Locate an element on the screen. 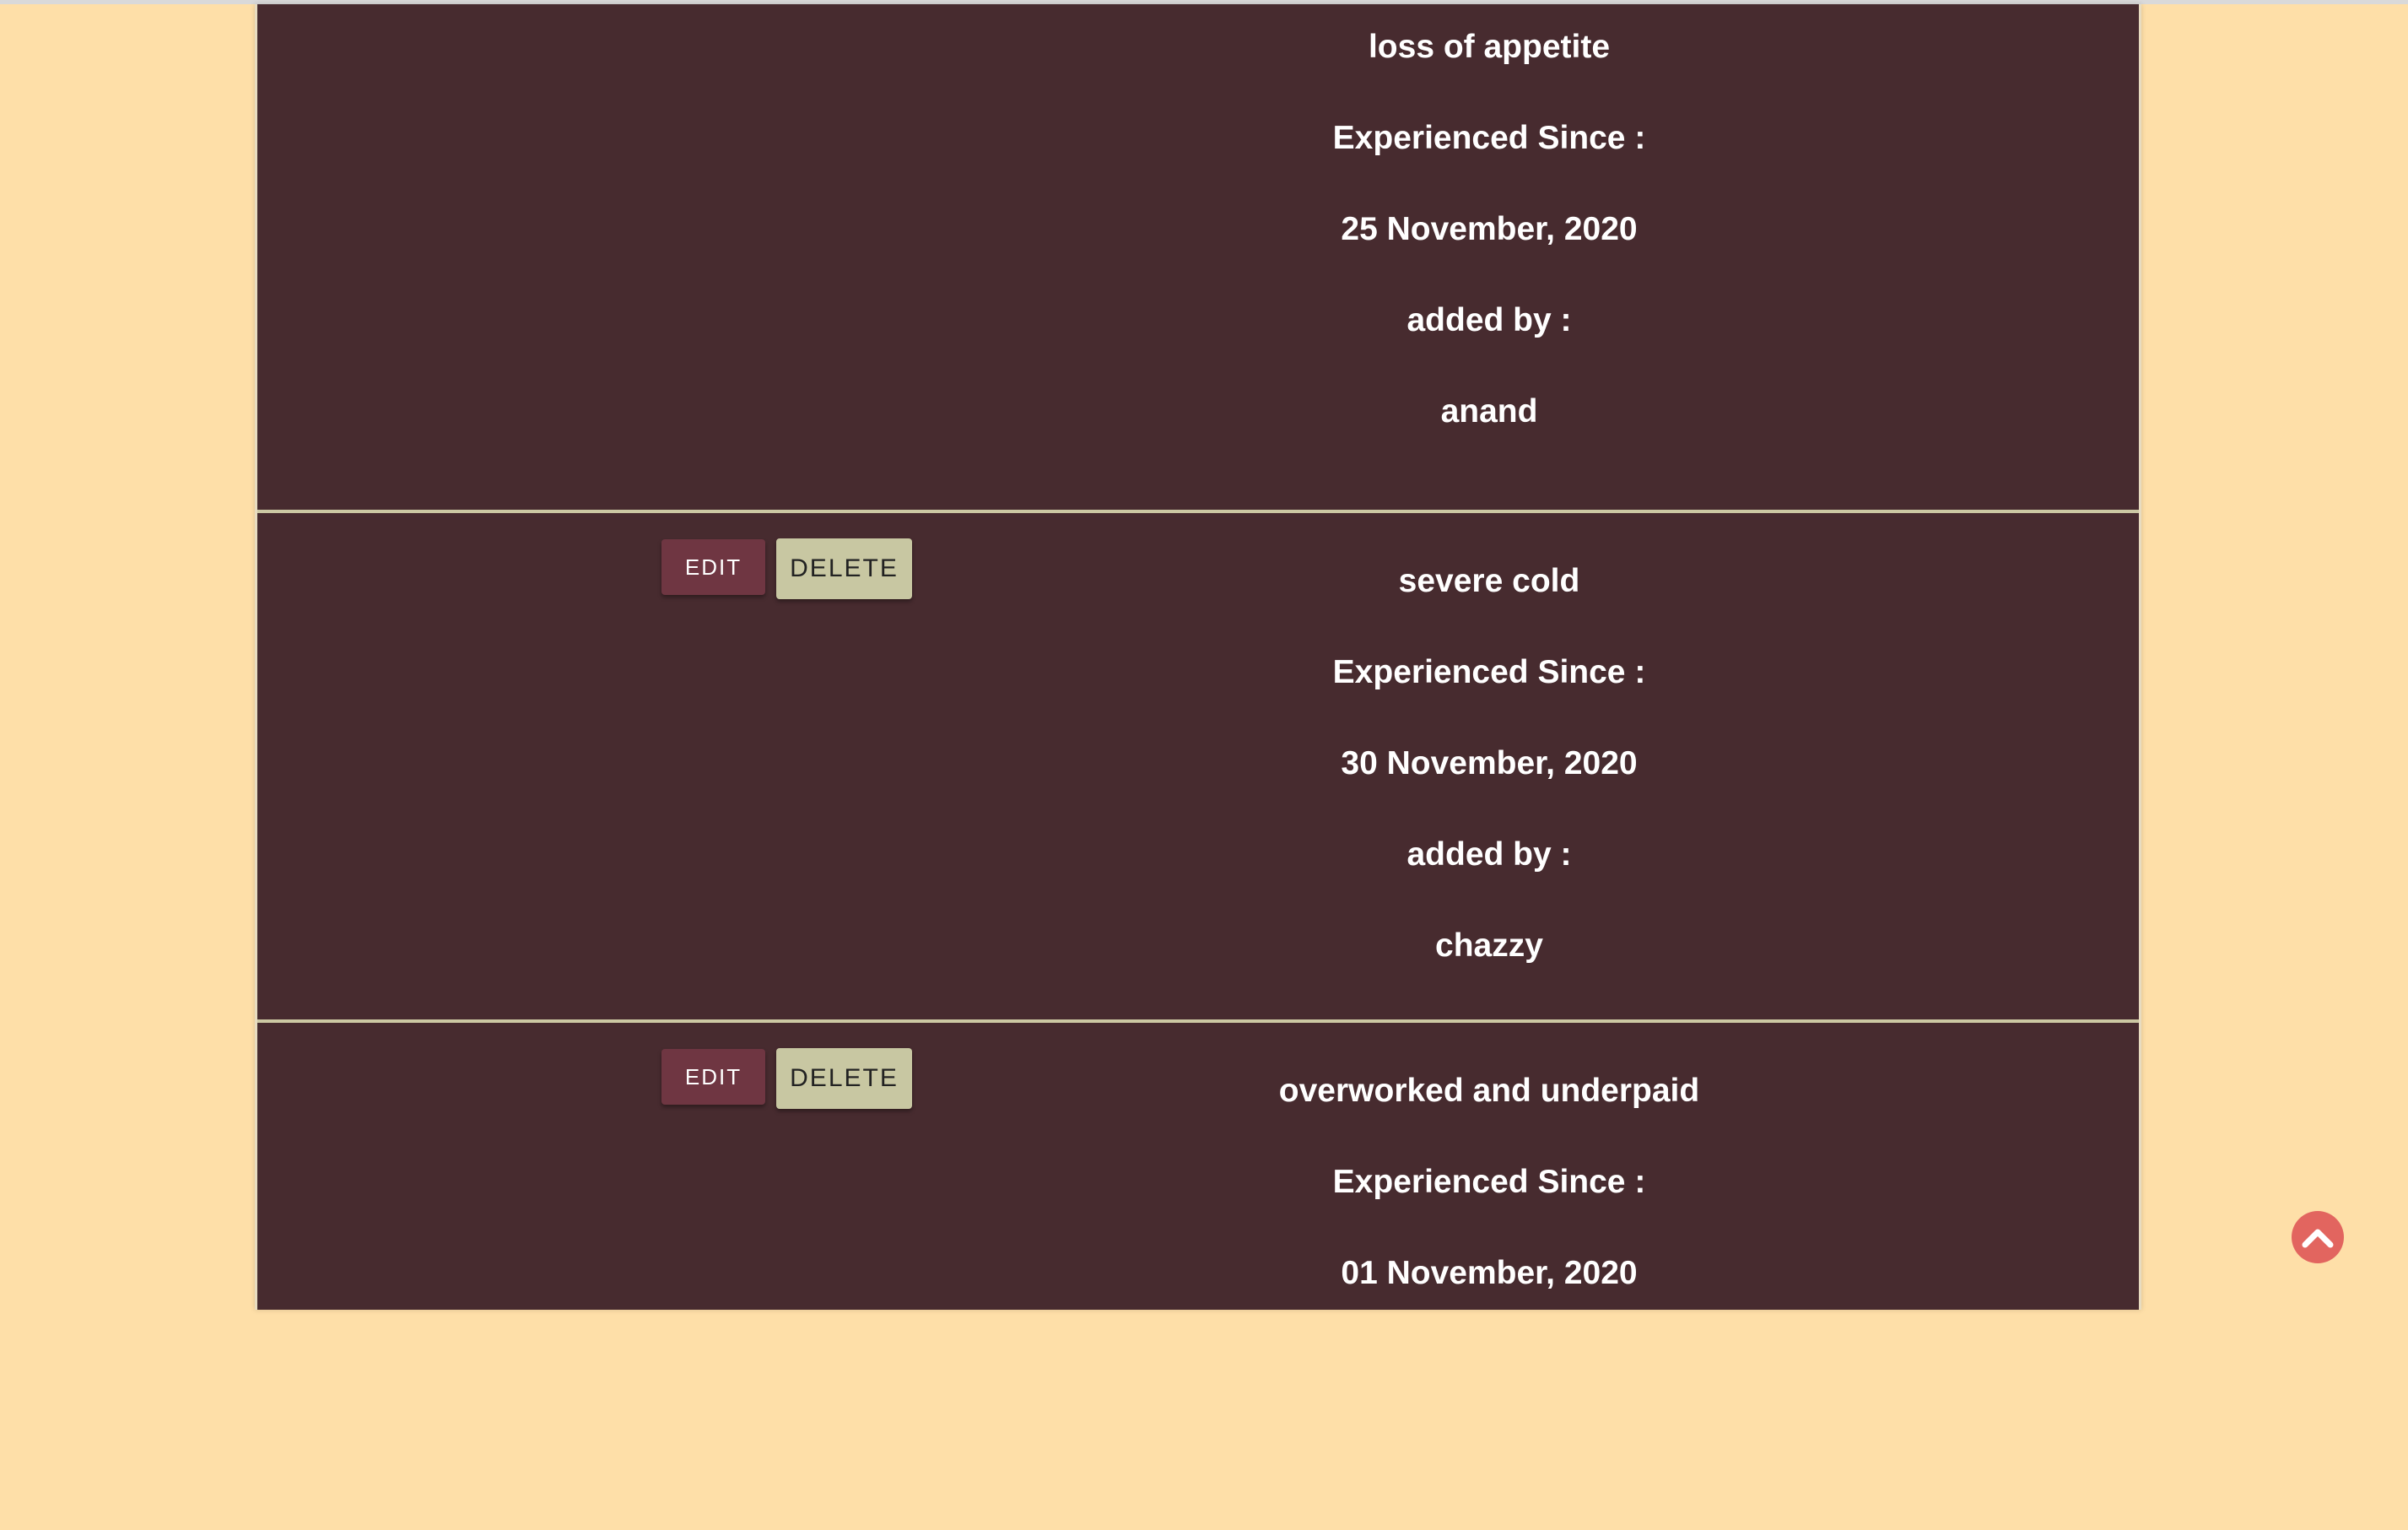  symptom-name: loss of appetite is located at coordinates (1490, 47).